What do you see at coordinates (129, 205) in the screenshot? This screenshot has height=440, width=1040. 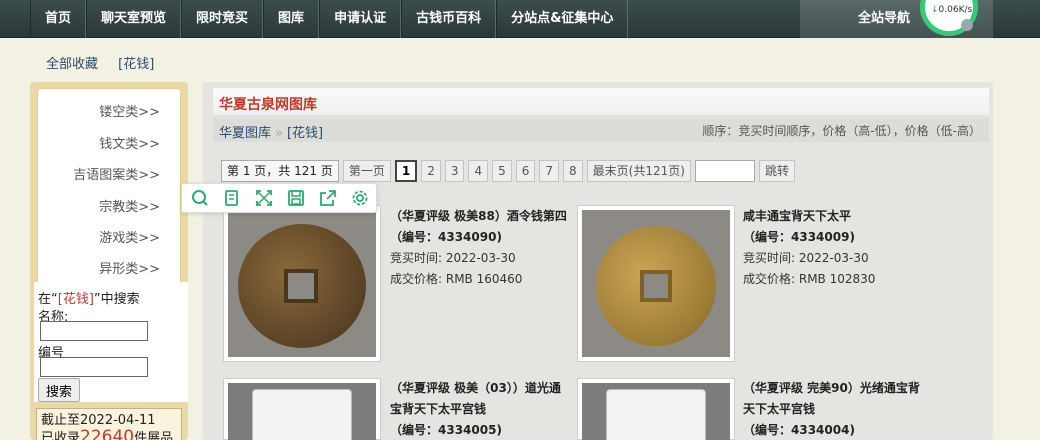 I see `category-religious: 宗教类>>` at bounding box center [129, 205].